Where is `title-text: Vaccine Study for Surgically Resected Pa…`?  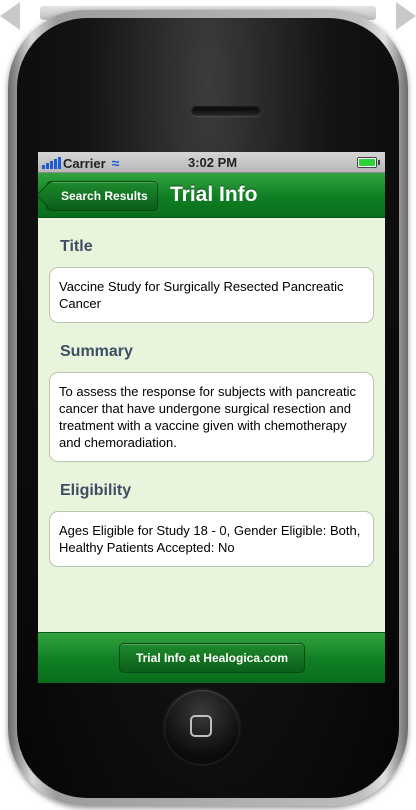 title-text: Vaccine Study for Surgically Resected Pa… is located at coordinates (201, 295).